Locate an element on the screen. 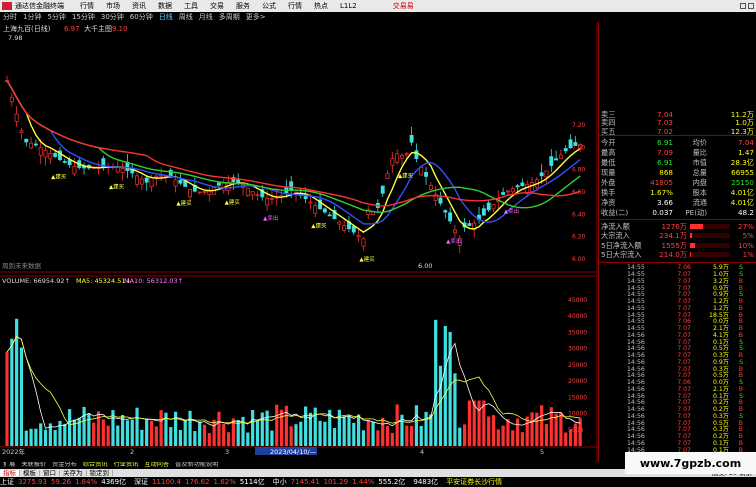 The width and height of the screenshot is (756, 487). period-more: 更多> is located at coordinates (256, 17).